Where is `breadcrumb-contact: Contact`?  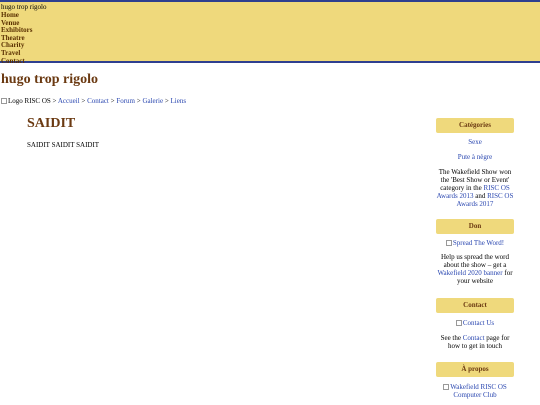
breadcrumb-contact: Contact is located at coordinates (98, 101).